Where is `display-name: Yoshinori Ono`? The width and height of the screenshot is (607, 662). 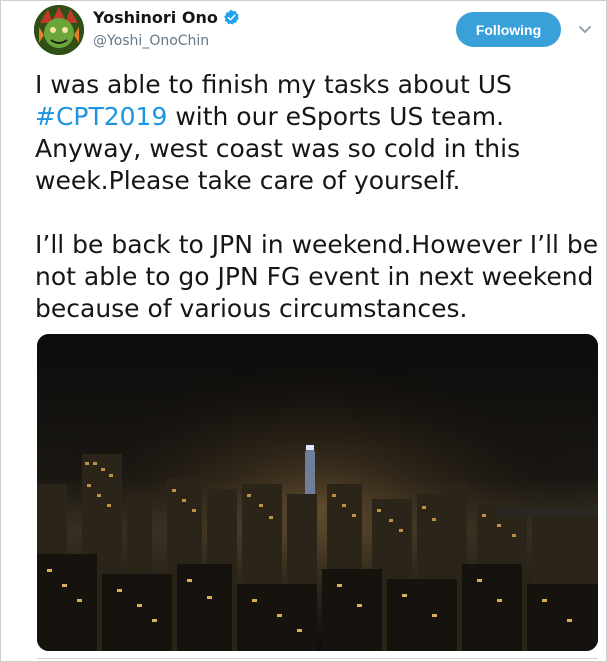 display-name: Yoshinori Ono is located at coordinates (155, 17).